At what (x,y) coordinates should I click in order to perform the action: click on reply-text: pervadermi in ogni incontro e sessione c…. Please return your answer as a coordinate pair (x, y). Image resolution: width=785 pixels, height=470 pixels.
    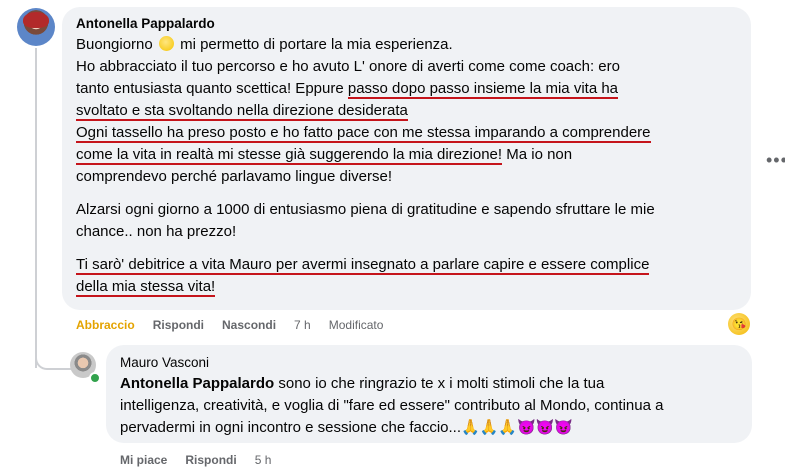
    Looking at the image, I should click on (291, 427).